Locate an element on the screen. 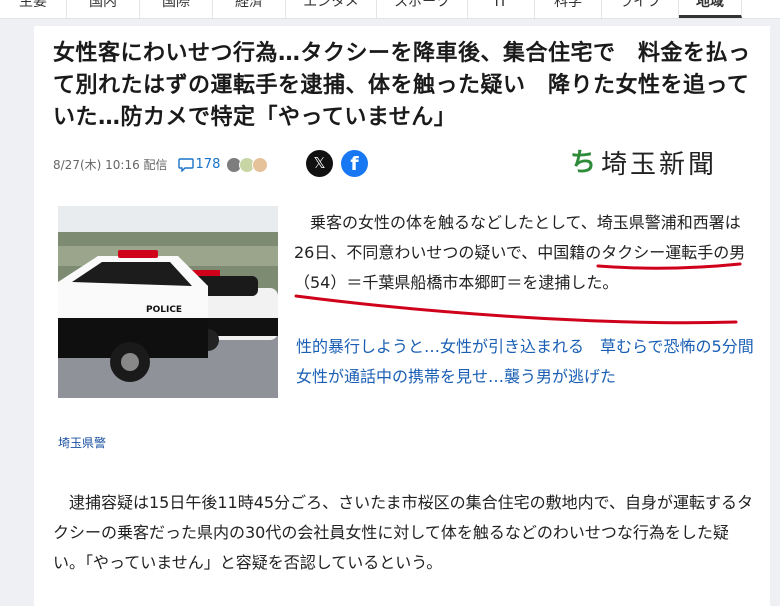 The width and height of the screenshot is (780, 606). comment-icon is located at coordinates (185, 164).